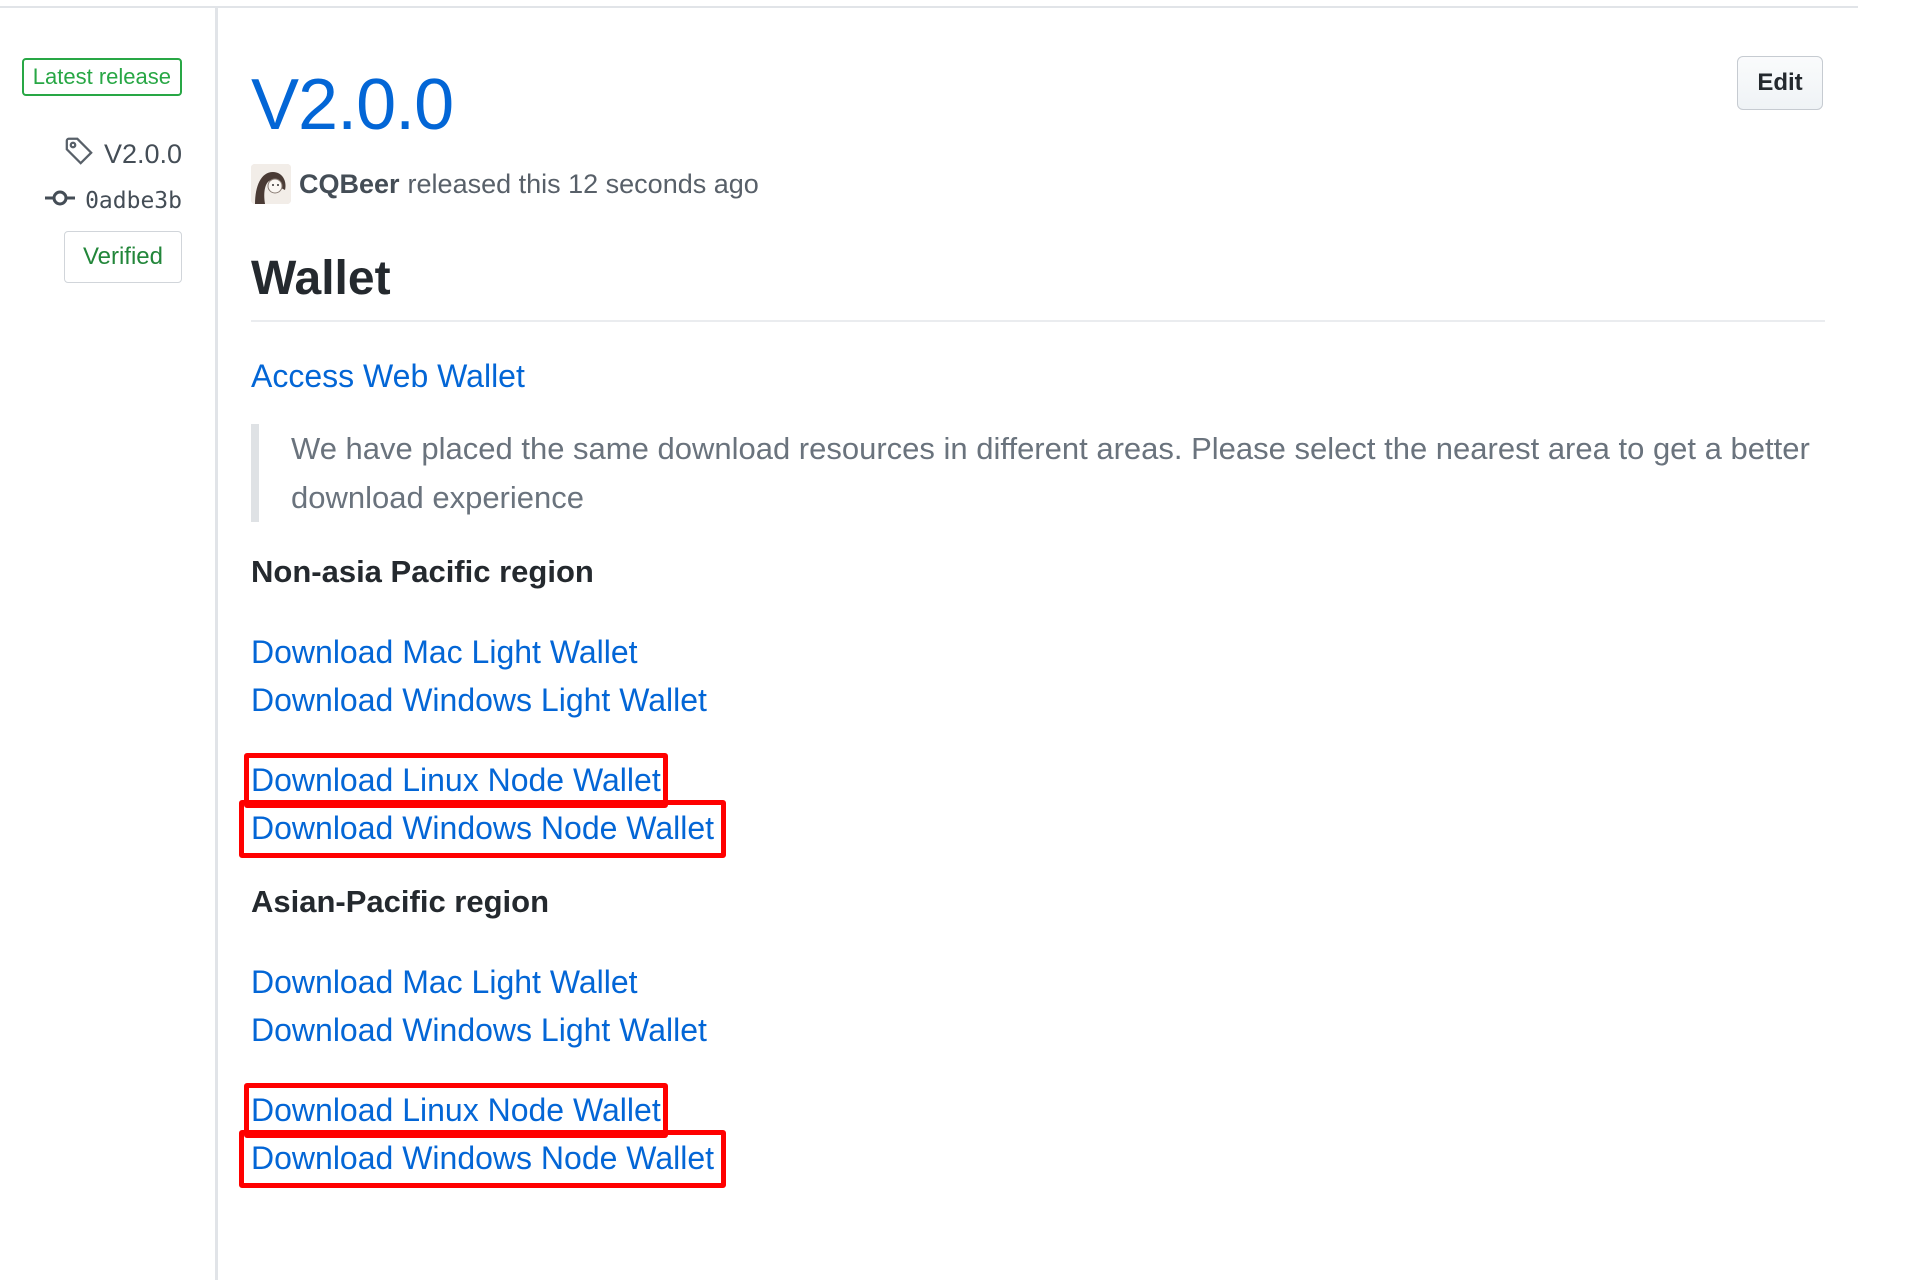 Image resolution: width=1920 pixels, height=1280 pixels. I want to click on release-commit: 0adbe3b, so click(113, 201).